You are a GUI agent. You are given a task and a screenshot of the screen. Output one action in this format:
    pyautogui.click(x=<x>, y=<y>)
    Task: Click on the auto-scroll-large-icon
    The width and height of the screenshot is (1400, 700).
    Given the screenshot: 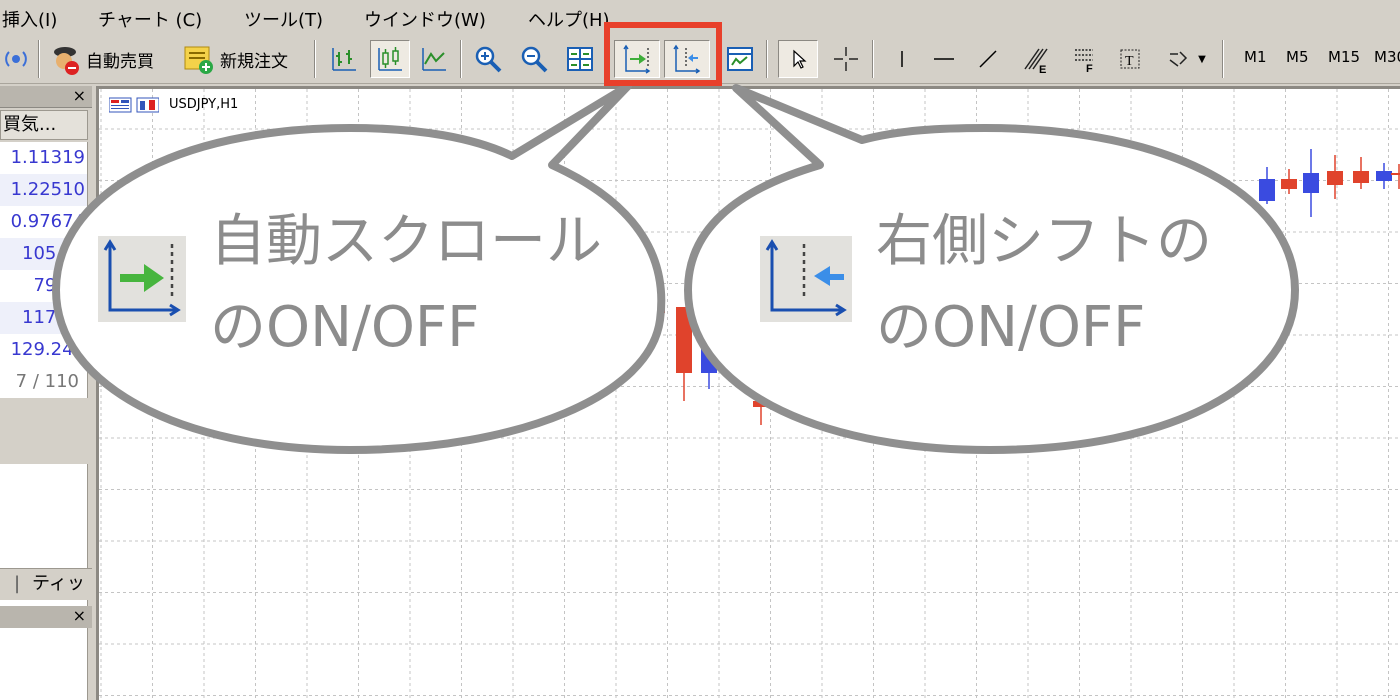 What is the action you would take?
    pyautogui.click(x=142, y=279)
    